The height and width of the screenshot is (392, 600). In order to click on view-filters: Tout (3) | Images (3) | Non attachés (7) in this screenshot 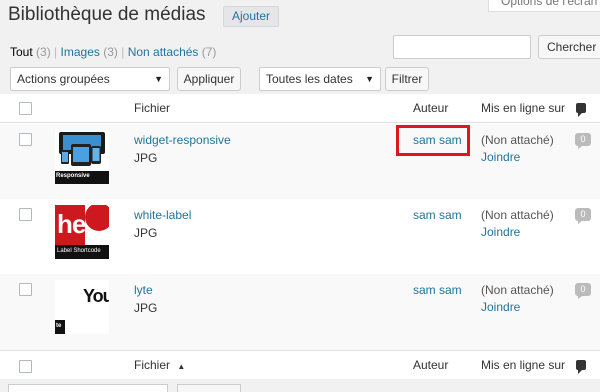, I will do `click(113, 52)`.